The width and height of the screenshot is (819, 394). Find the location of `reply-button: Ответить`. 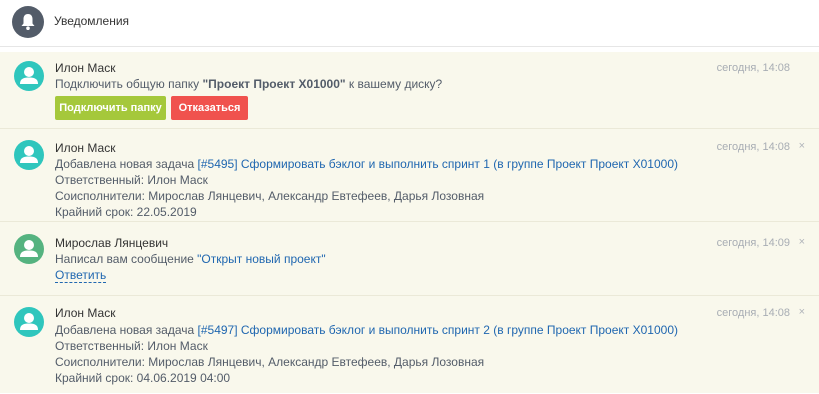

reply-button: Ответить is located at coordinates (81, 276).